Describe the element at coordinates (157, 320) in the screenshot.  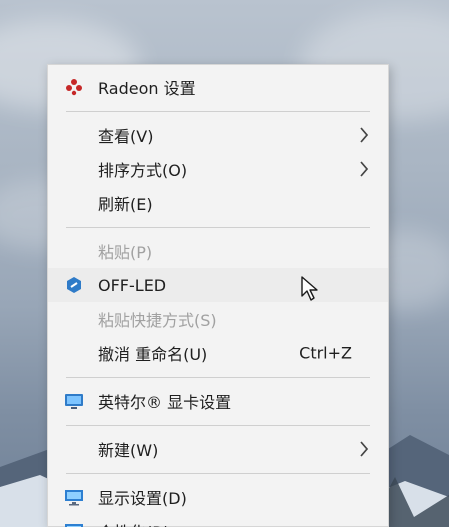
I see `menu-item-label: 粘贴快捷方式(S)` at that location.